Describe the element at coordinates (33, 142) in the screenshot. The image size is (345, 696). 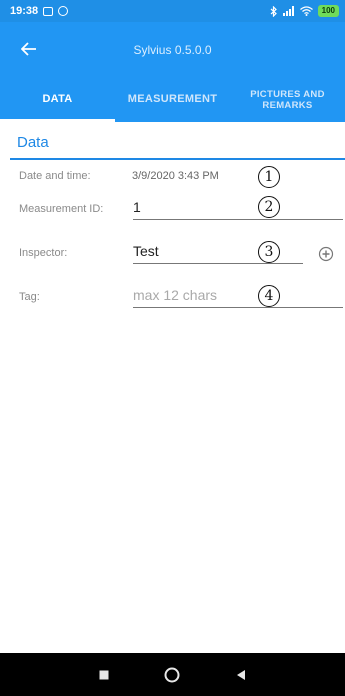
I see `section-title: Data` at that location.